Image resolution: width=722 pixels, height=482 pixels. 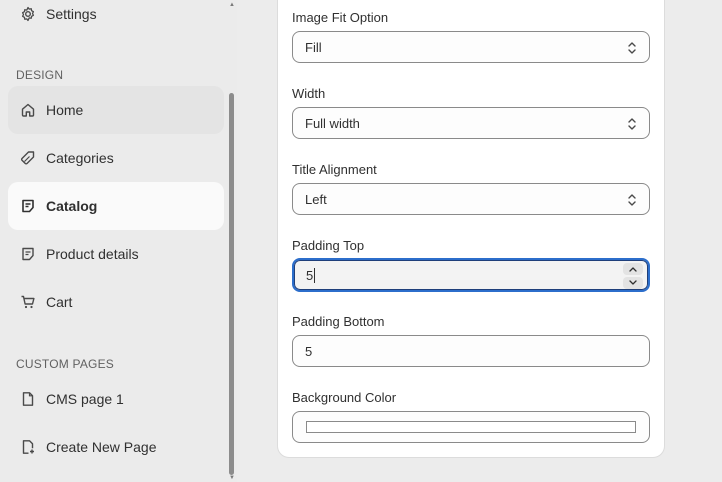 What do you see at coordinates (232, 478) in the screenshot?
I see `scroll-down-arrow: ▼` at bounding box center [232, 478].